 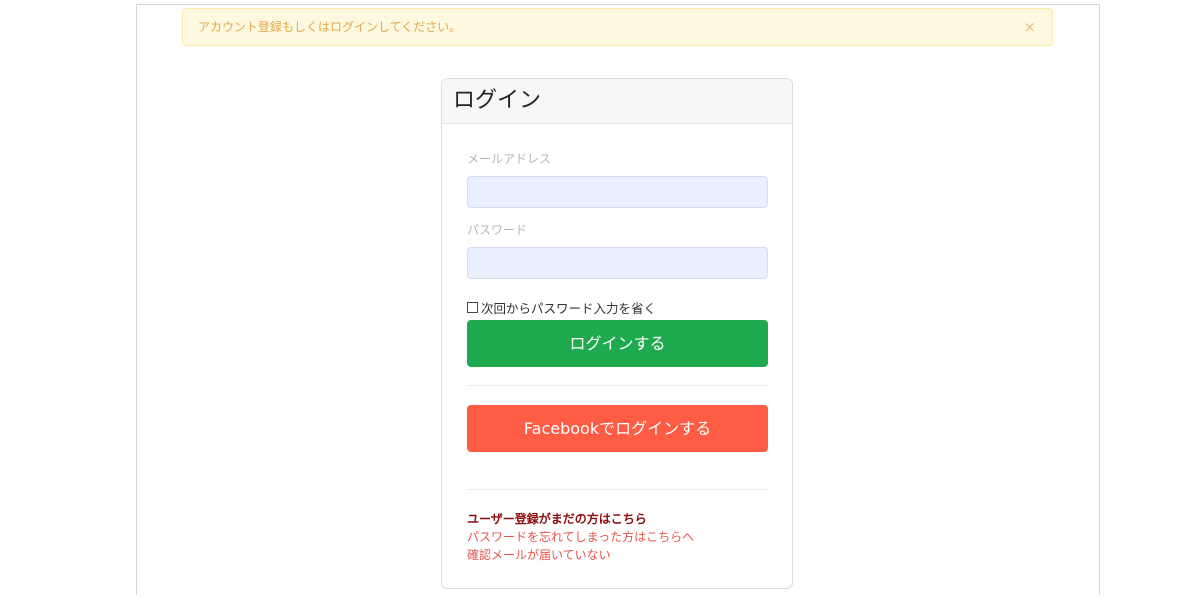 I want to click on register-link: ユーザー登録がまだの方はこちら, so click(x=580, y=519).